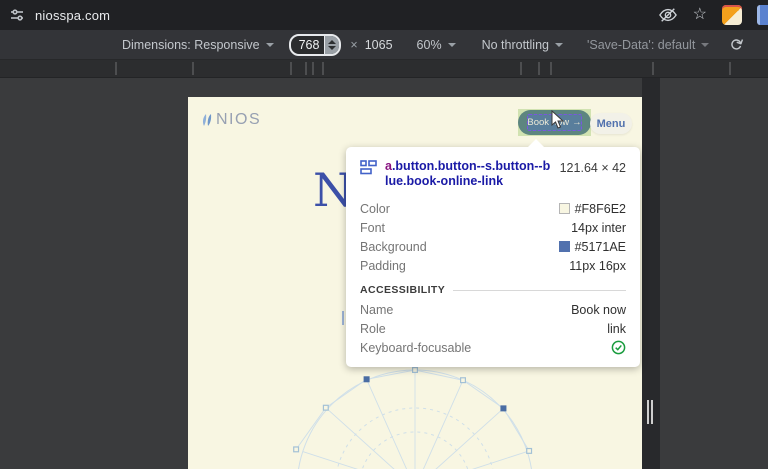 This screenshot has height=469, width=768. I want to click on inspected-dimensions: 121.64 × 42, so click(592, 168).